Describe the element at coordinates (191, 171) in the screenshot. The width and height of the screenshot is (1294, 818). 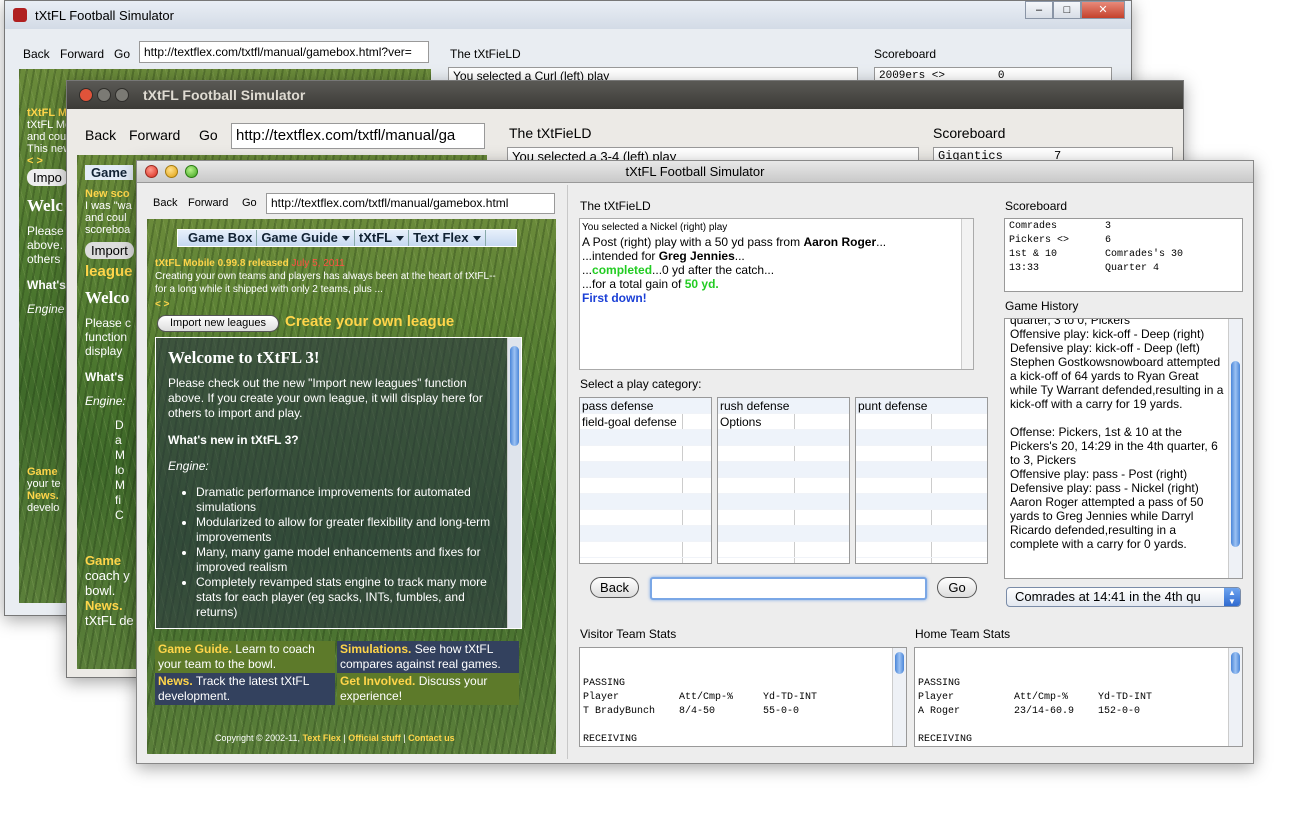
I see `zoom-icon` at that location.